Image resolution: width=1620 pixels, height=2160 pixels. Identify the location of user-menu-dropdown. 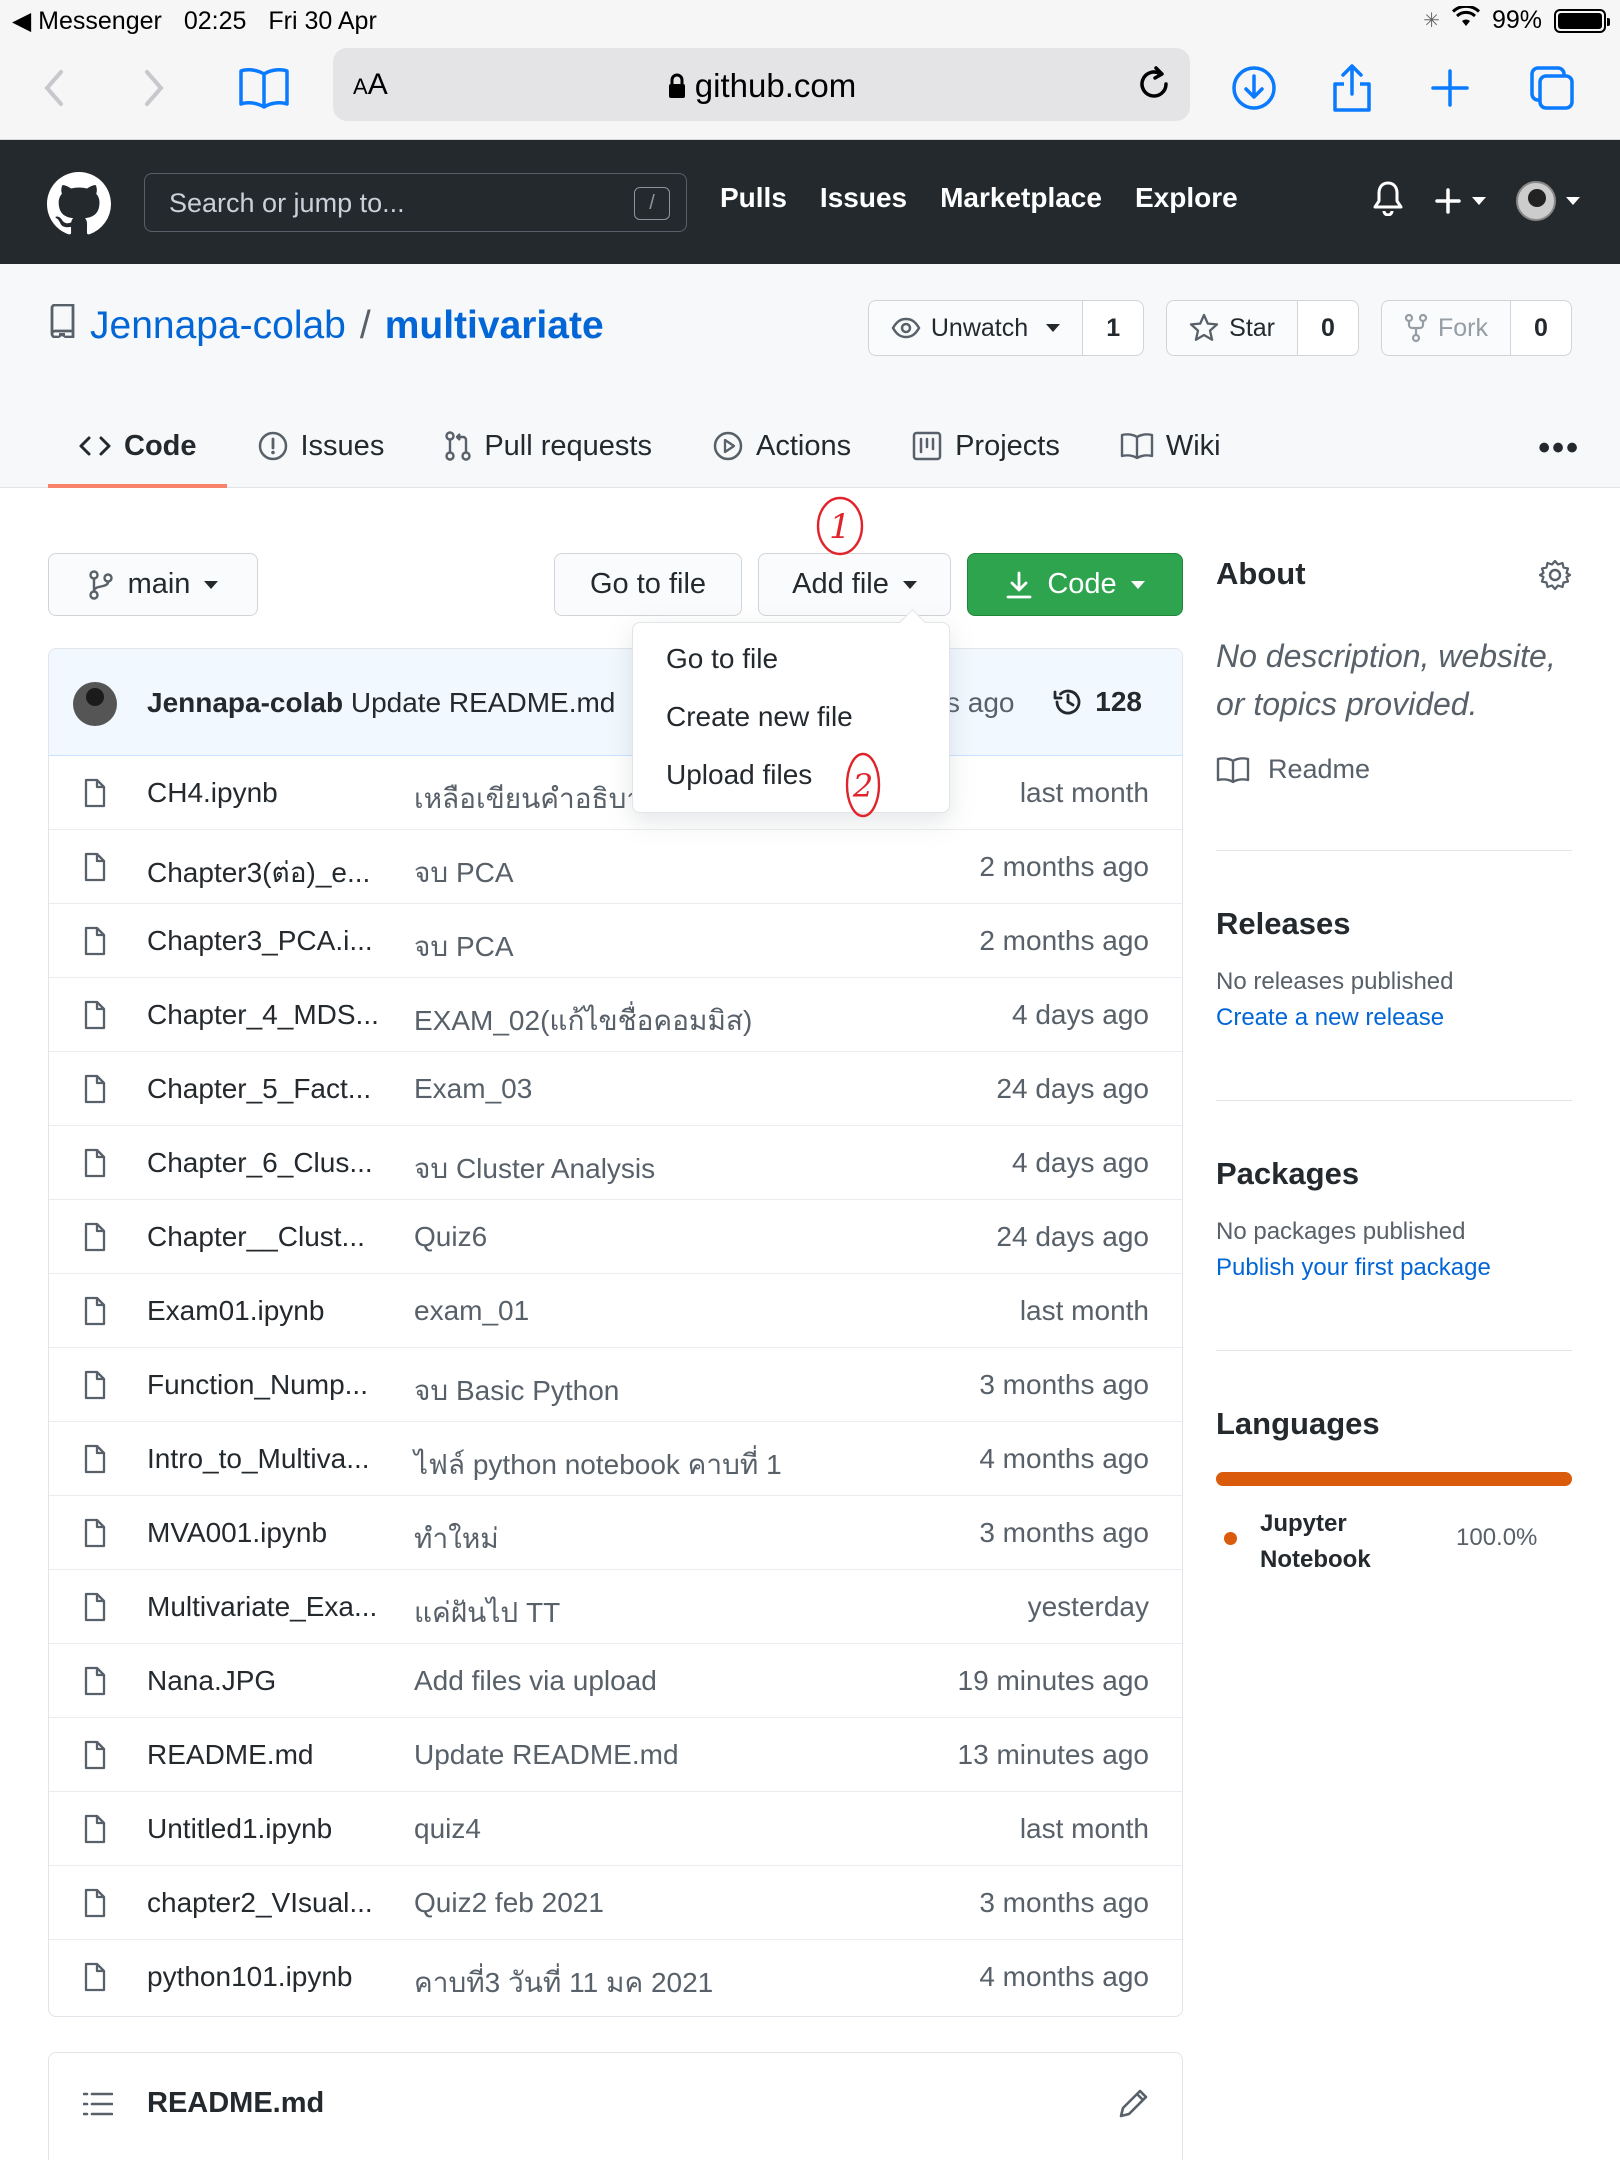
(1548, 200).